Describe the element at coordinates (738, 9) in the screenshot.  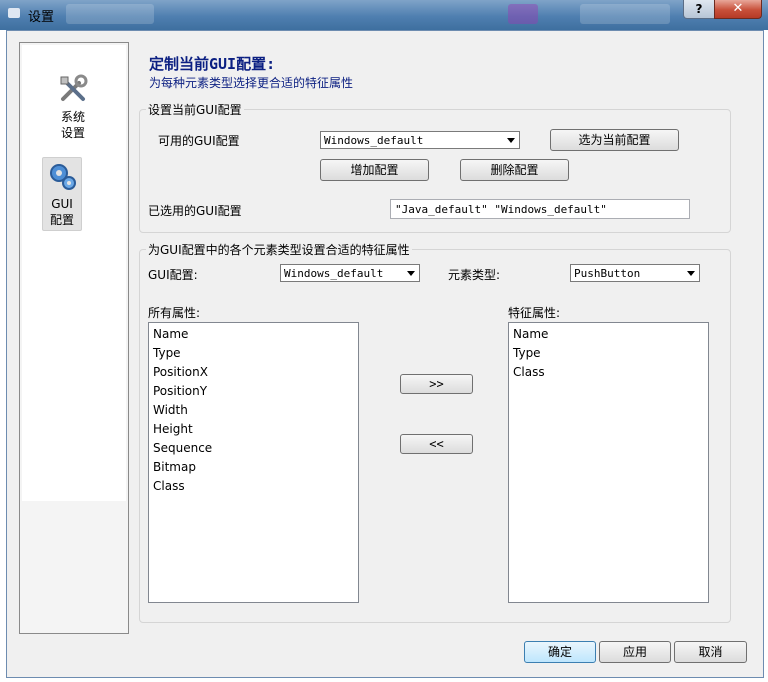
I see `close-button: ✕` at that location.